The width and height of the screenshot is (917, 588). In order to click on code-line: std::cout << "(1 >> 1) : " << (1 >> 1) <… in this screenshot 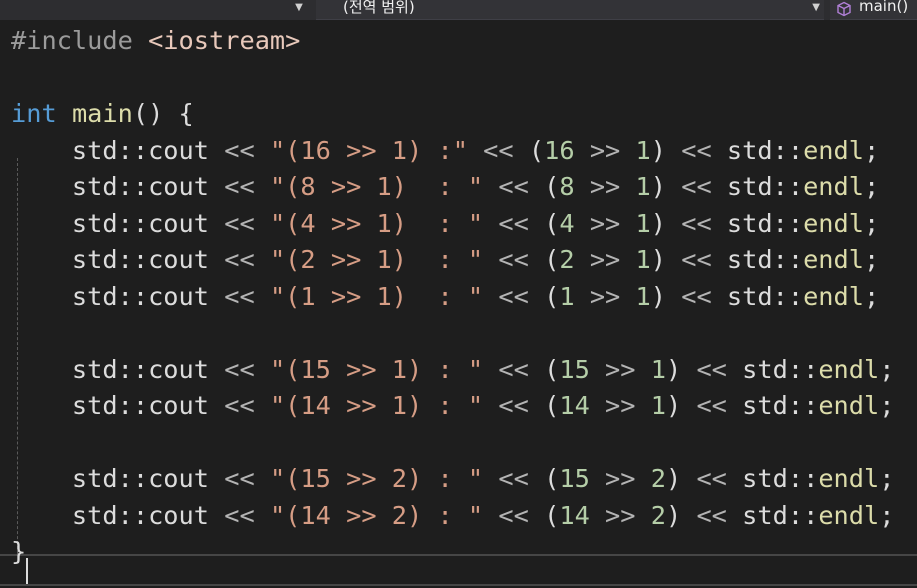, I will do `click(445, 297)`.